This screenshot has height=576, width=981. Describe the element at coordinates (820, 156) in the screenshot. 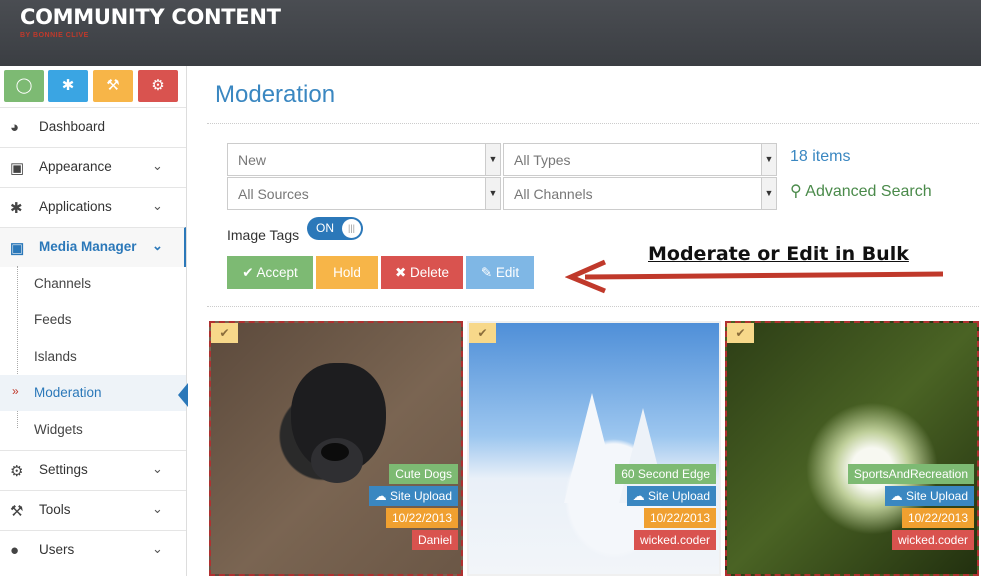

I see `item-count: 18 items` at that location.